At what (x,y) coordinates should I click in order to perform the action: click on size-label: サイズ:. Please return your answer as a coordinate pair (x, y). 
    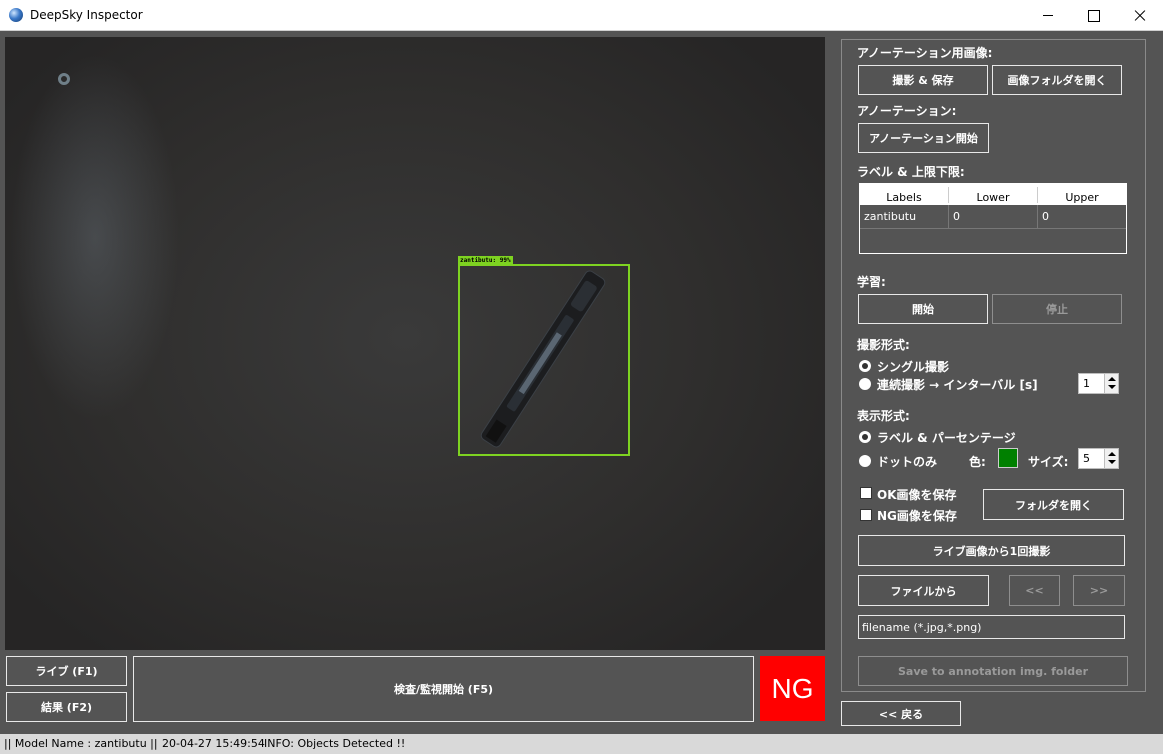
    Looking at the image, I should click on (1048, 462).